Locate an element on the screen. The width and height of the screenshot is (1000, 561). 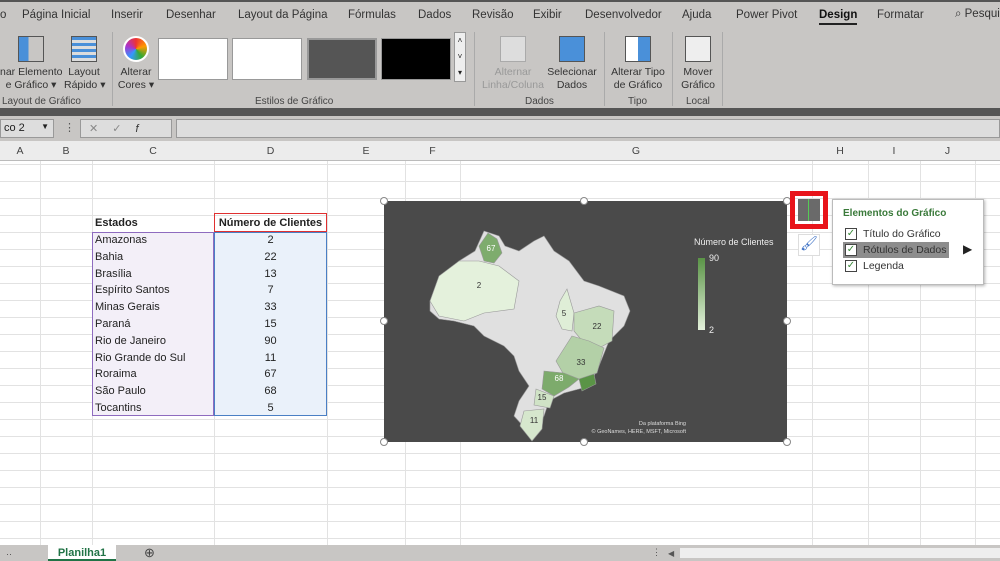
column-header-B: B is located at coordinates (66, 151).